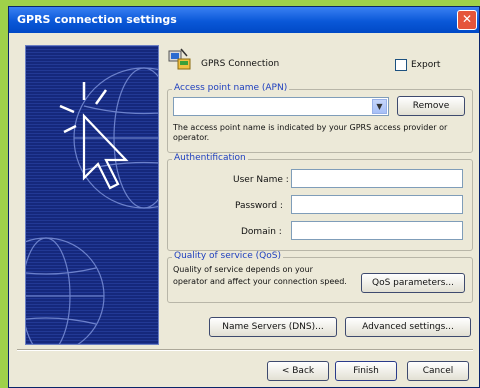 Image resolution: width=480 pixels, height=388 pixels. I want to click on apn-help-text-line2: operator., so click(191, 137).